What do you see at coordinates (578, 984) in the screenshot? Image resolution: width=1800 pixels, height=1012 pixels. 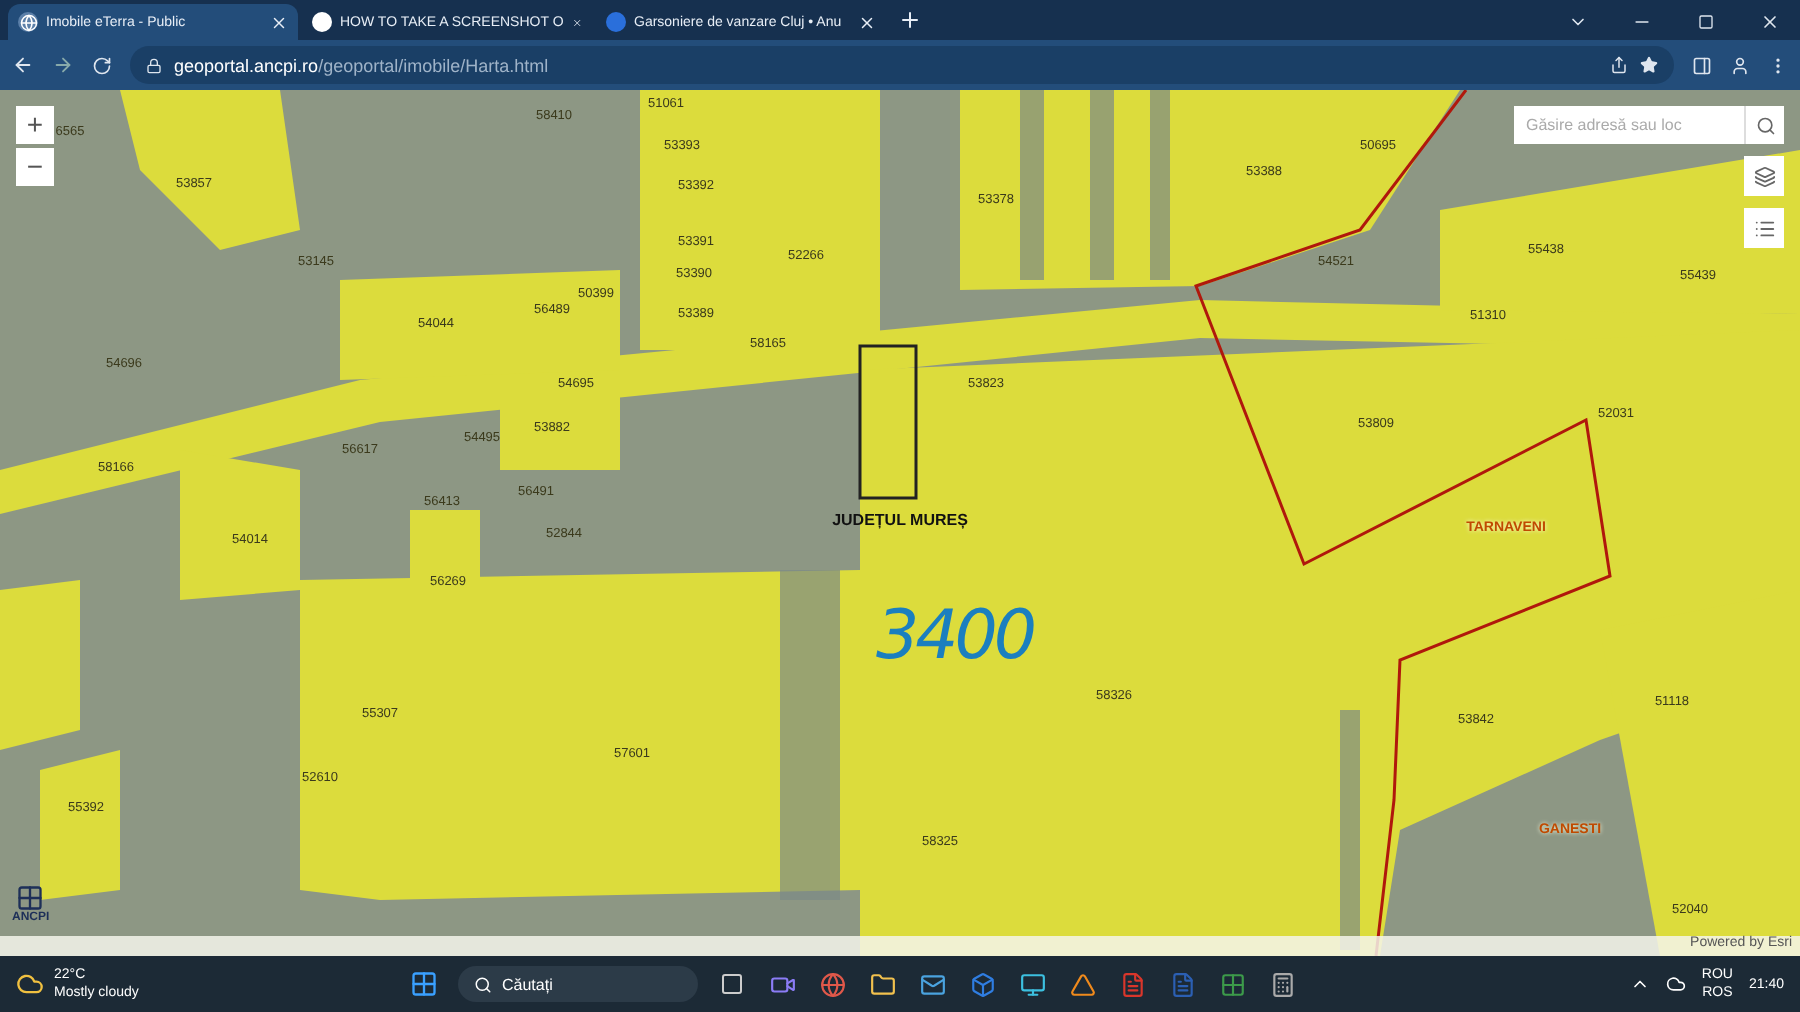 I see `taskbar-search-field: Căutați` at bounding box center [578, 984].